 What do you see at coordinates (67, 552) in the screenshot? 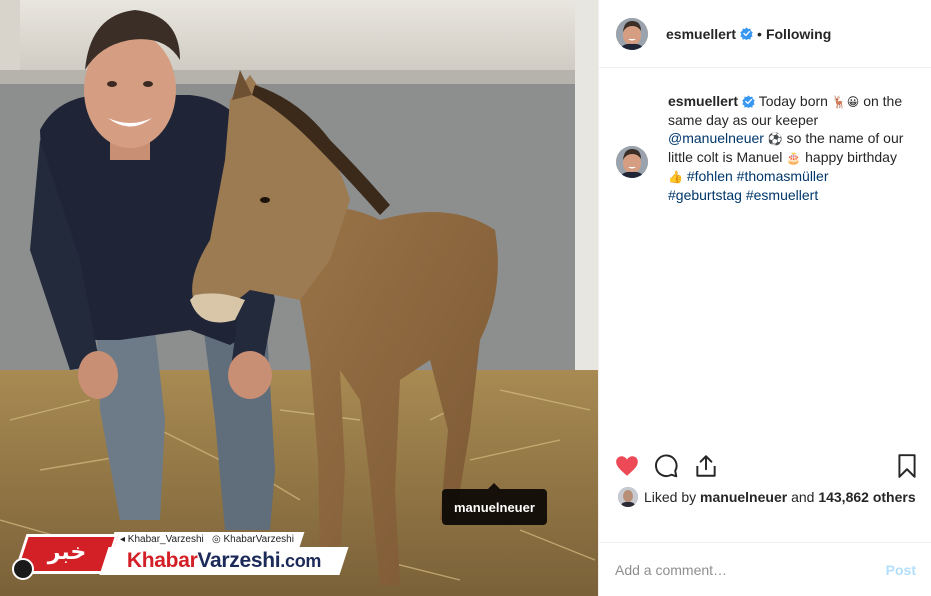
I see `watermark-logo-text: خبر` at bounding box center [67, 552].